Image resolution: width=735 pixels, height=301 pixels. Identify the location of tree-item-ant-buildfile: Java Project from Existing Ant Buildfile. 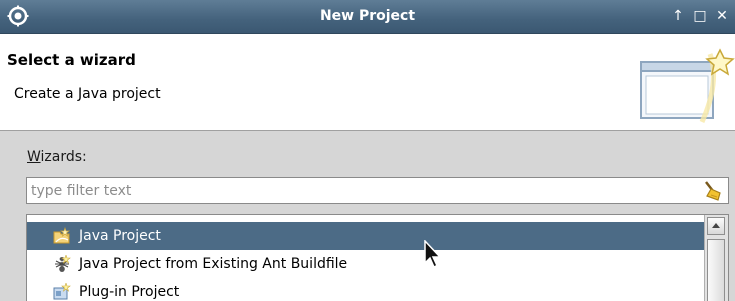
(365, 264).